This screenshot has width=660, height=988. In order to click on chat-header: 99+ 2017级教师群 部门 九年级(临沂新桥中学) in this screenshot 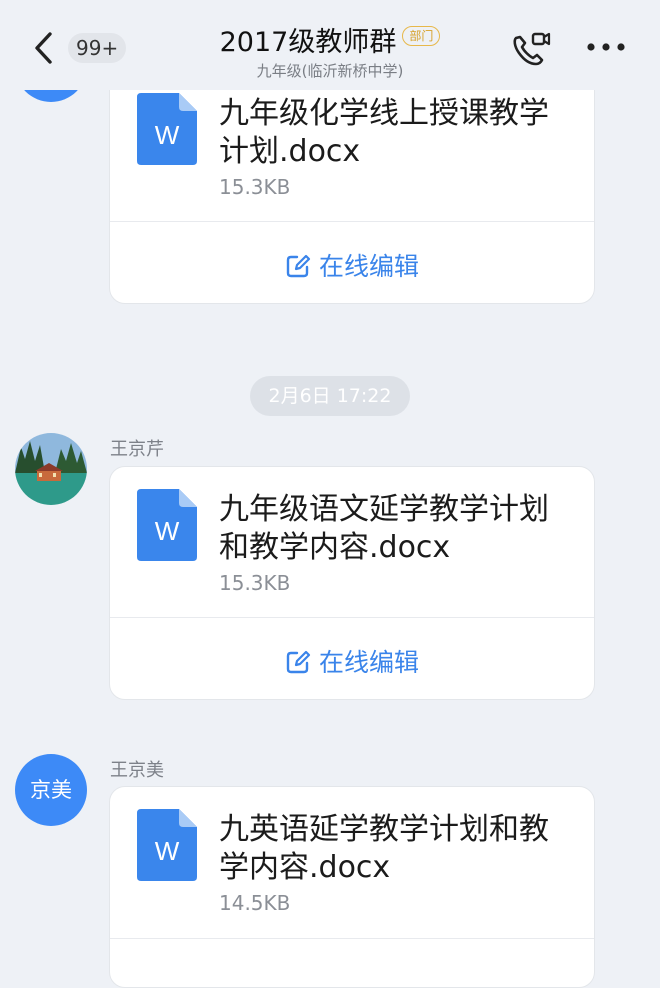, I will do `click(330, 45)`.